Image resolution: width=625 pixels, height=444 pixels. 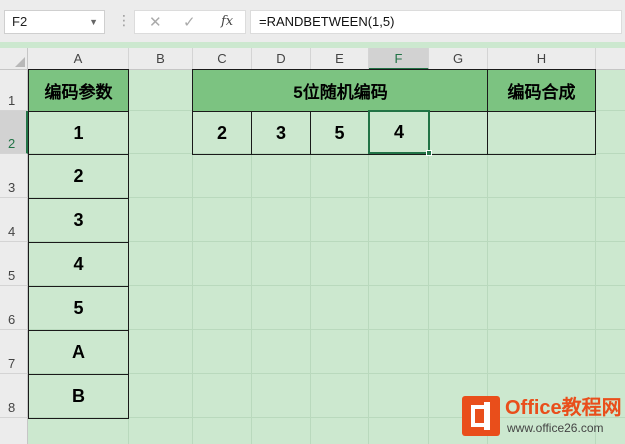 I want to click on formula-bar: F2 ▼ ⋮ ✕ ✓ fx =RANDBETWEEN(1,5), so click(x=312, y=21).